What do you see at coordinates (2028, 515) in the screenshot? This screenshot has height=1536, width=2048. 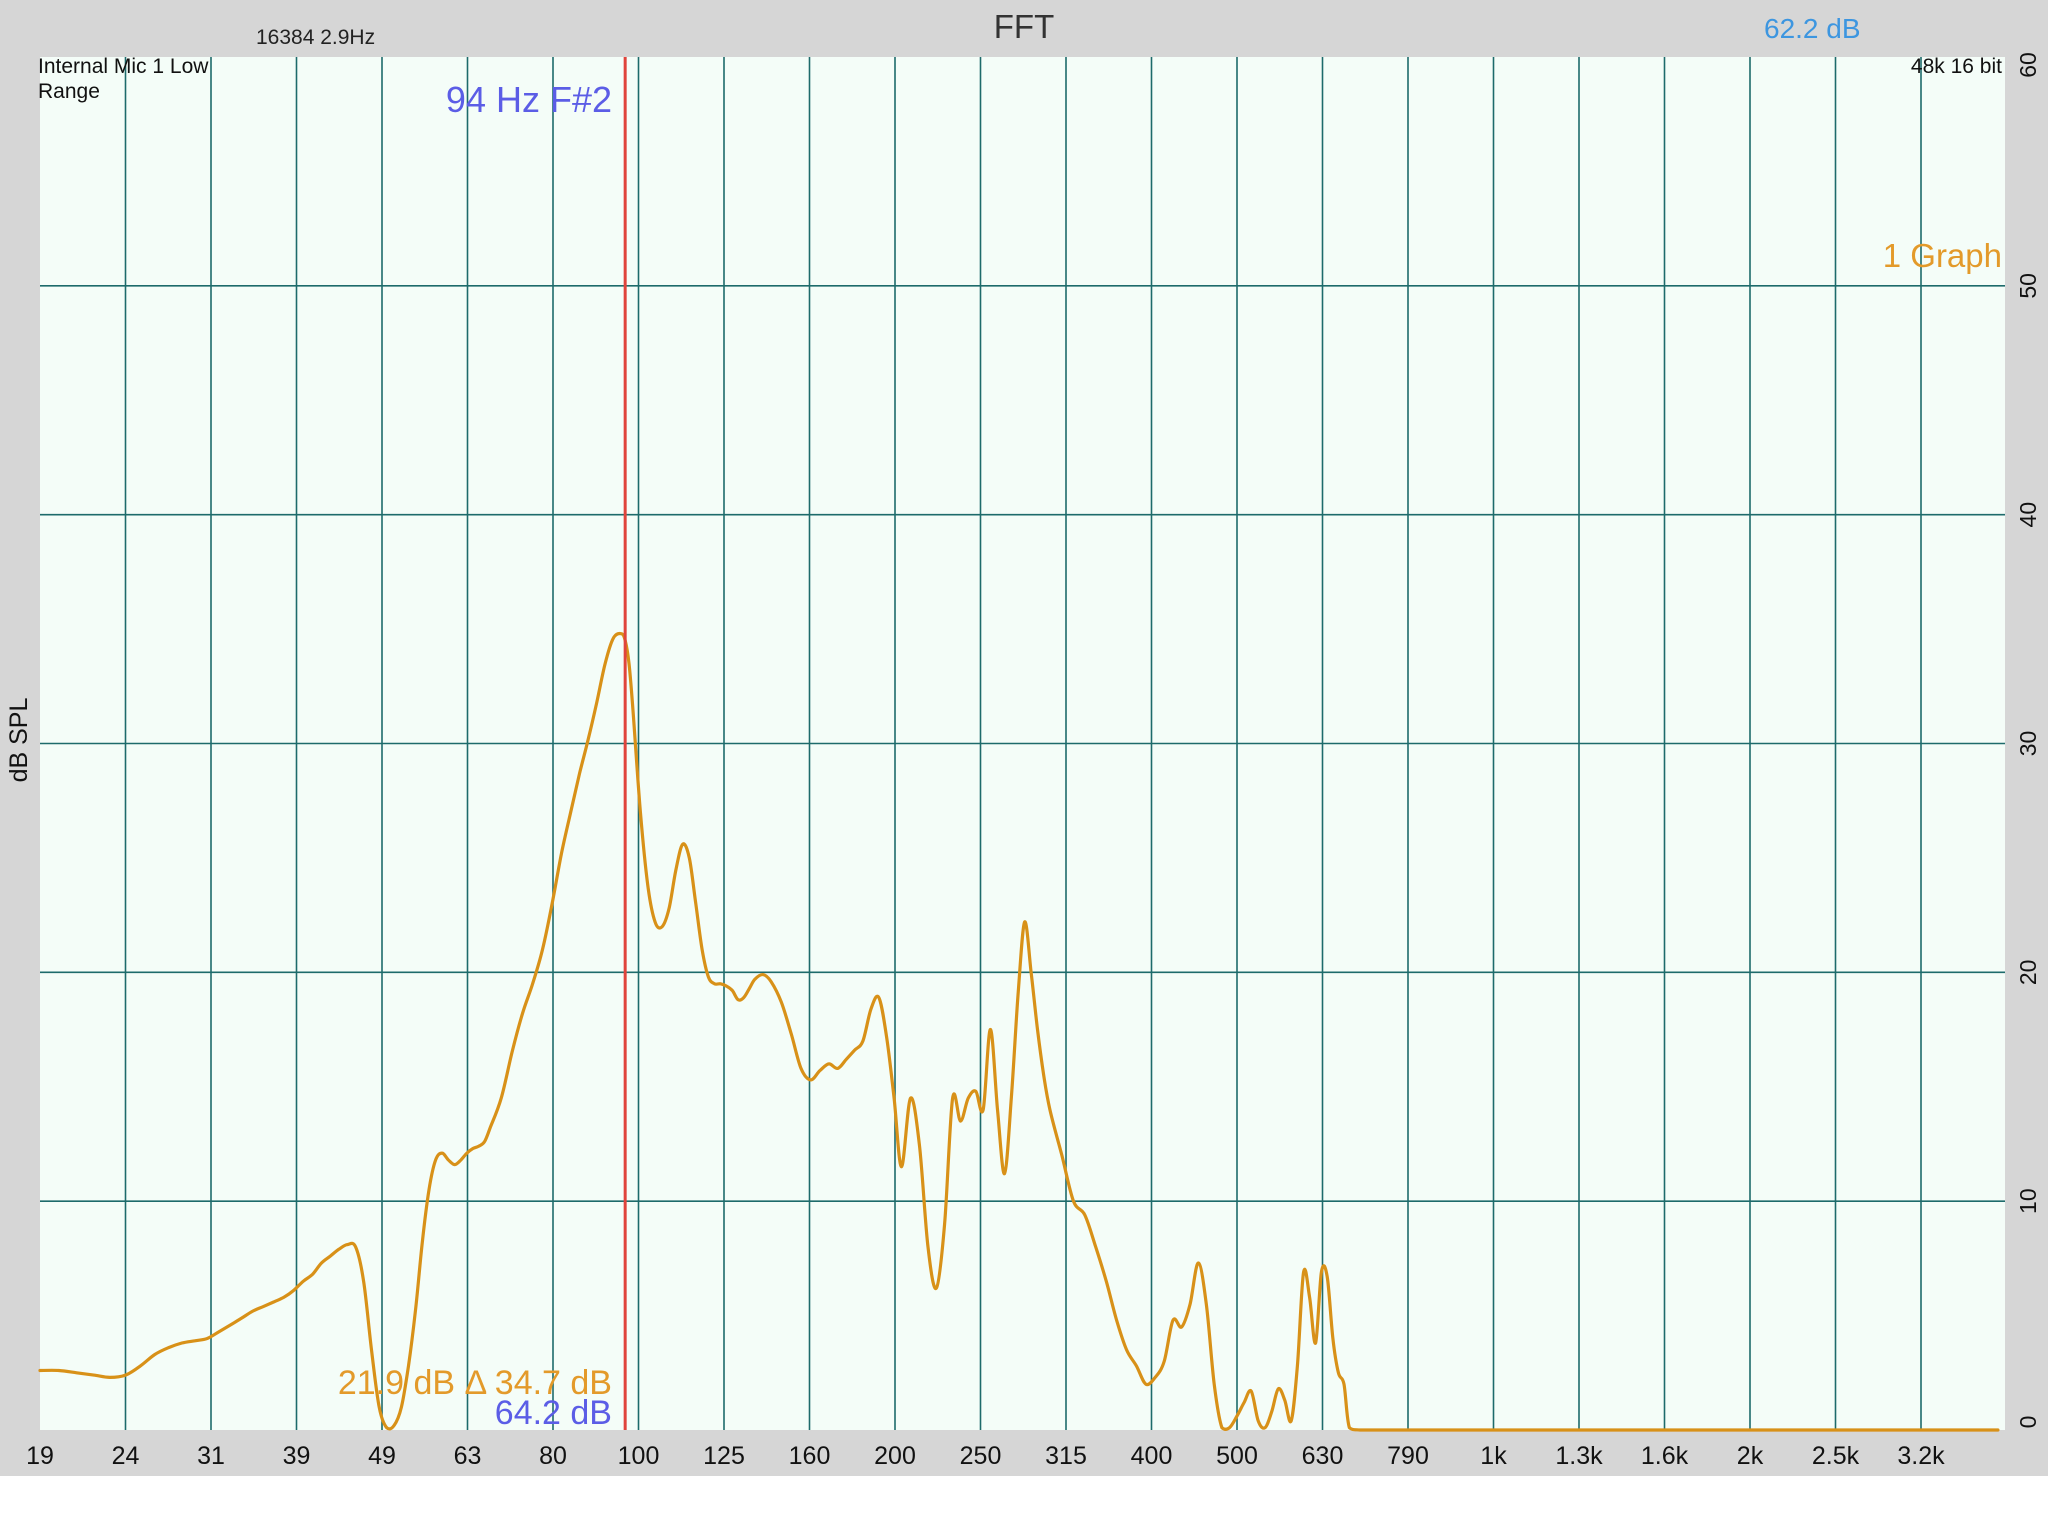 I see `y-tick-label: 40` at bounding box center [2028, 515].